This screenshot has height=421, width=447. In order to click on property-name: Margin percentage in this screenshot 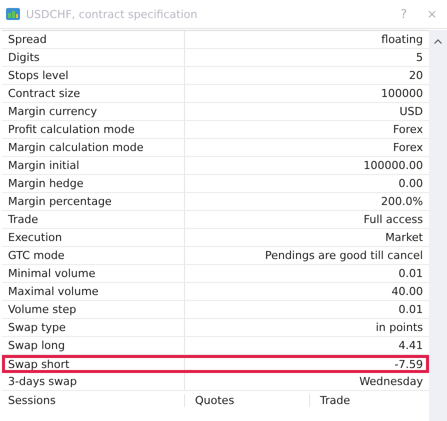, I will do `click(60, 201)`.